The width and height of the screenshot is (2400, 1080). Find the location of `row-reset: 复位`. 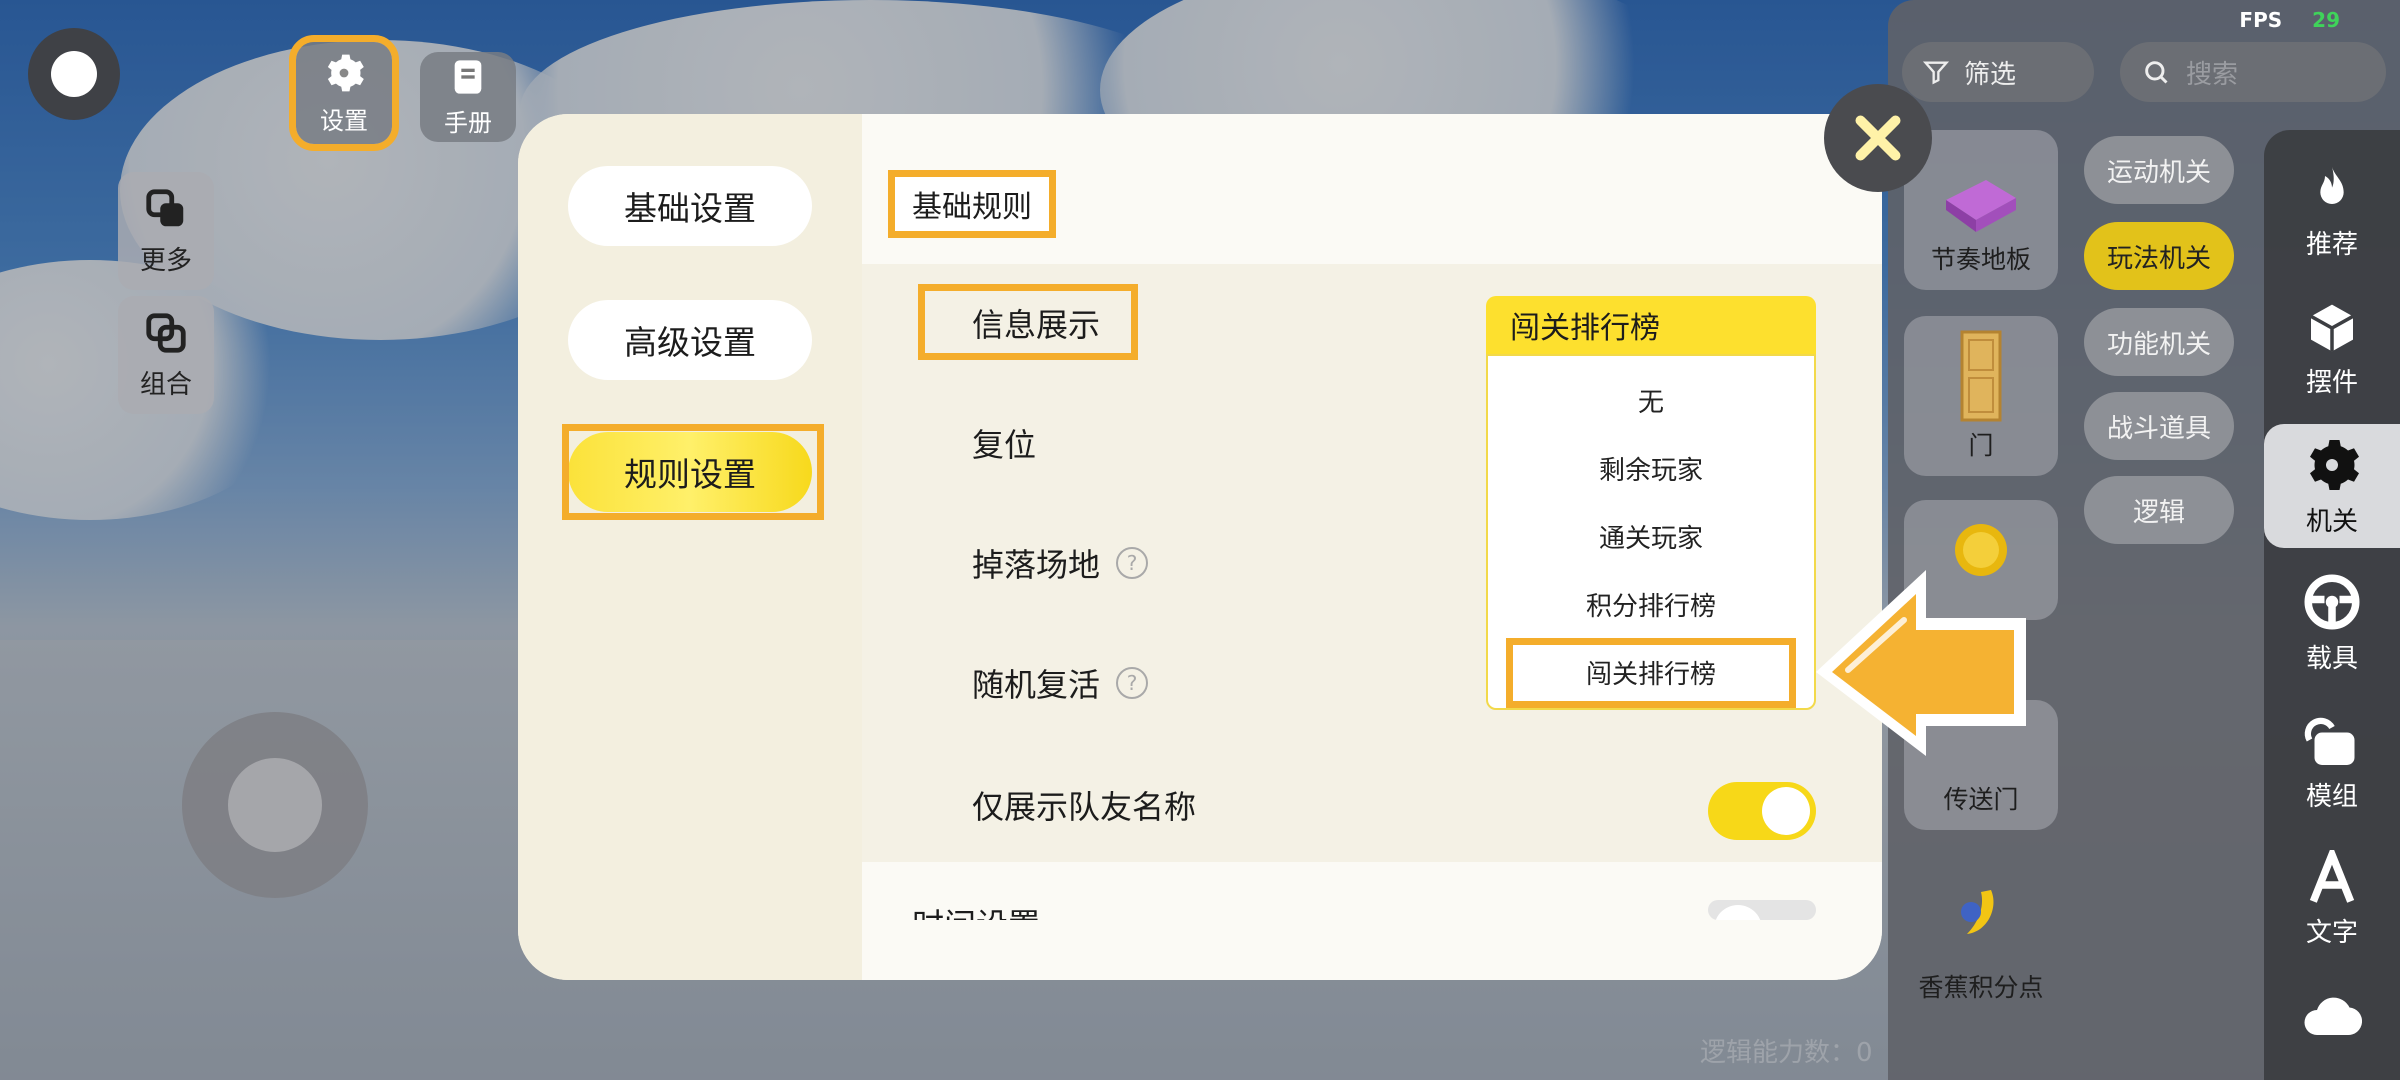

row-reset: 复位 is located at coordinates (1004, 443).